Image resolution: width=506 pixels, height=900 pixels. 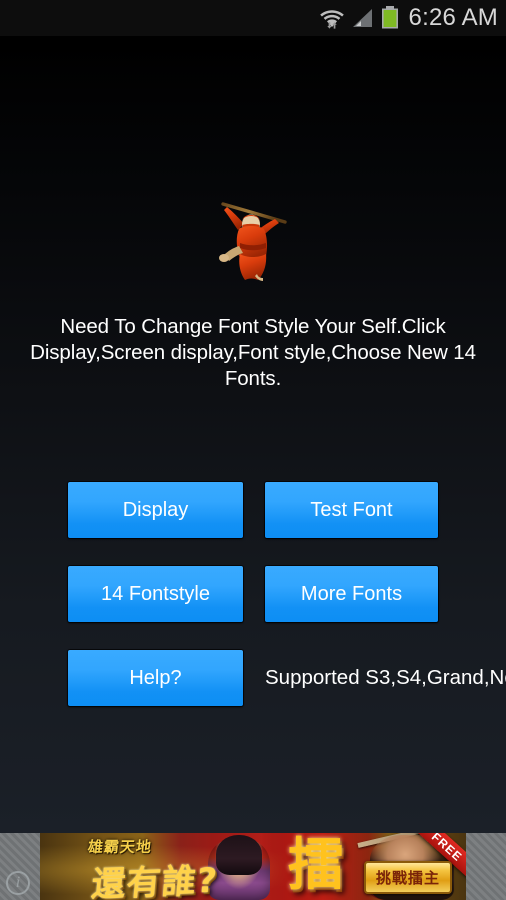 What do you see at coordinates (18, 883) in the screenshot?
I see `ad-info-icon: i` at bounding box center [18, 883].